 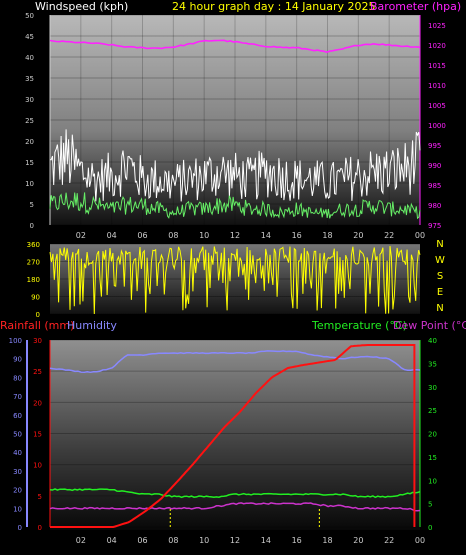 I want to click on humidity-axis-title: Humidity, so click(x=92, y=325).